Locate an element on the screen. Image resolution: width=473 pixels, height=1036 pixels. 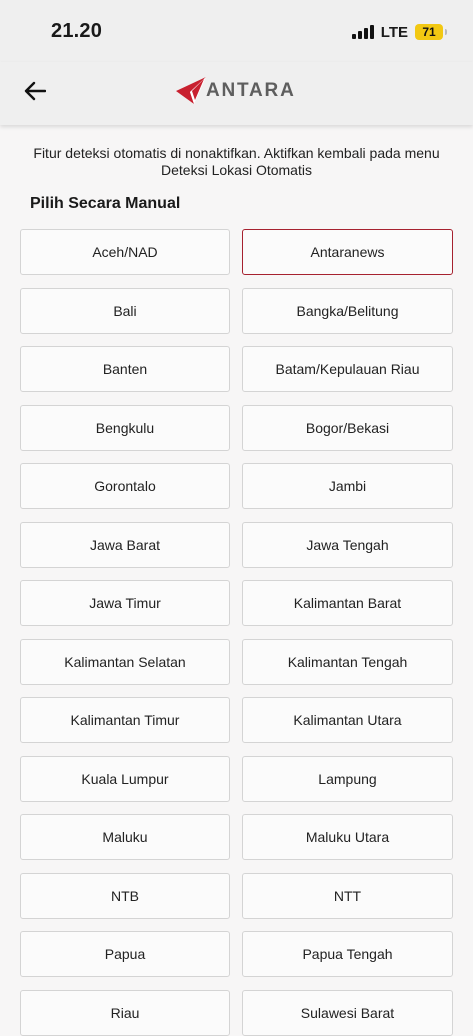
status-bar: 21.20 LTE 71 is located at coordinates (236, 31).